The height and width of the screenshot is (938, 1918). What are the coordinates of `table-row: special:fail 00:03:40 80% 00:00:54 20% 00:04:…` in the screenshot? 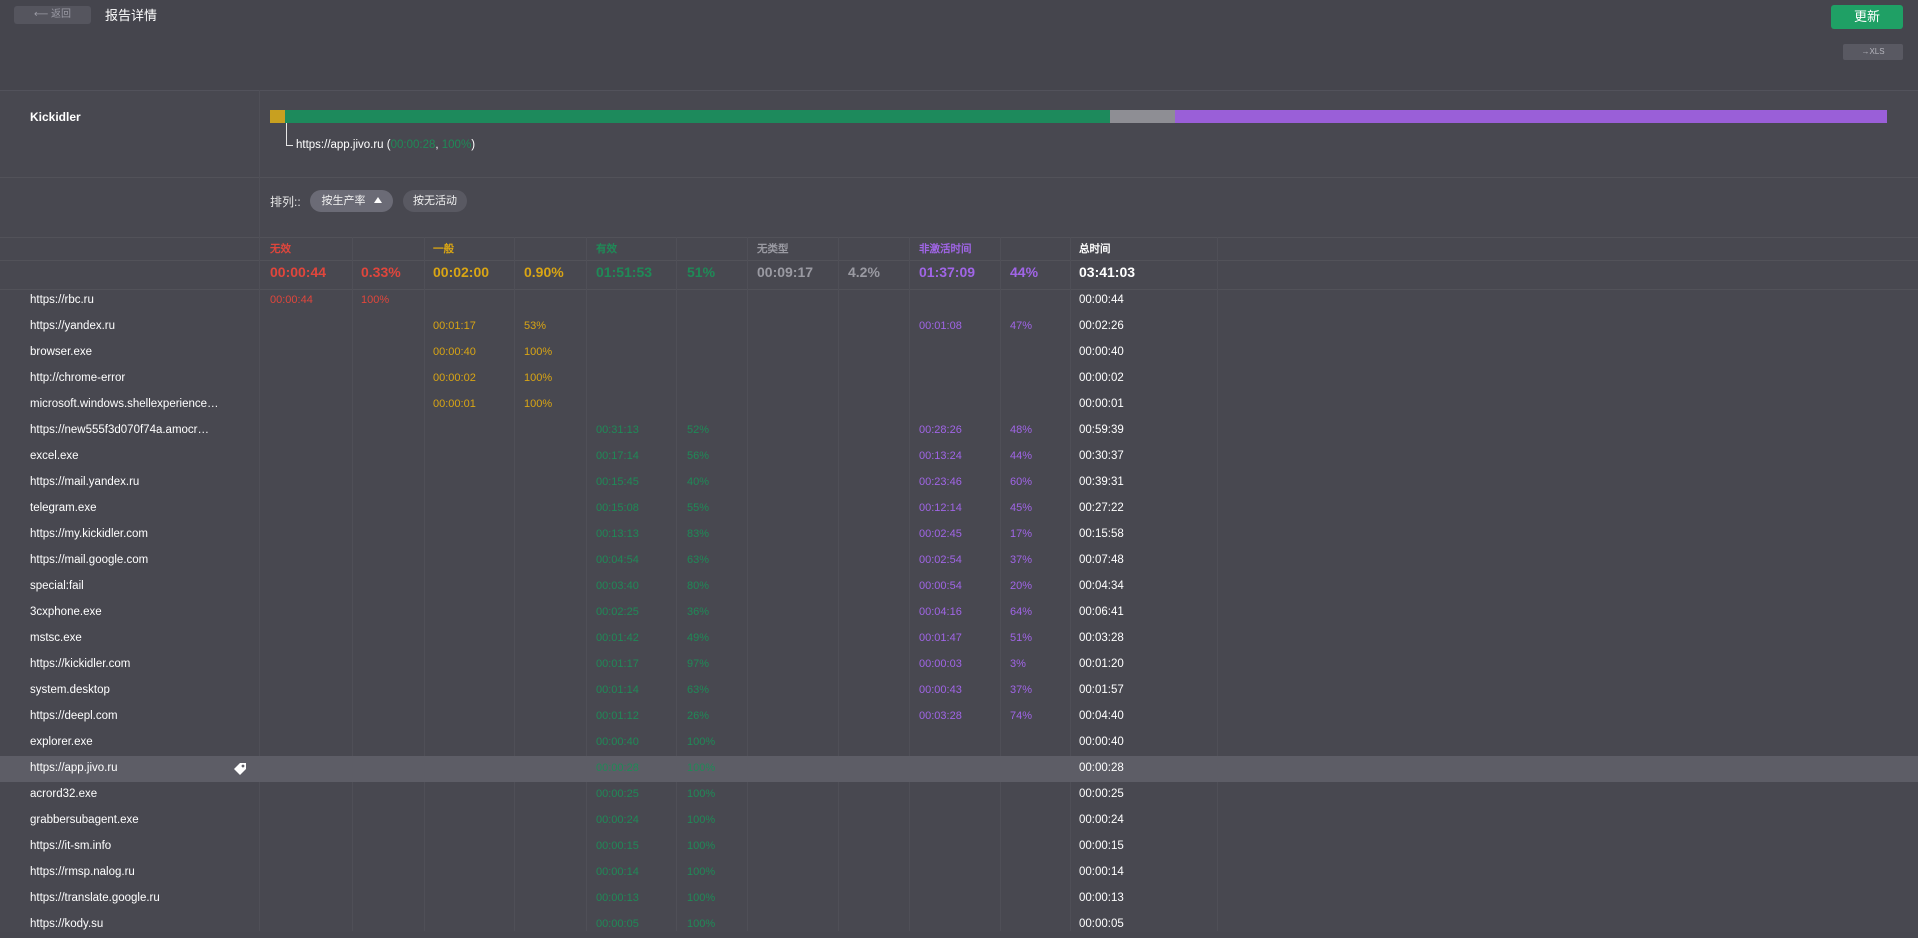 It's located at (959, 587).